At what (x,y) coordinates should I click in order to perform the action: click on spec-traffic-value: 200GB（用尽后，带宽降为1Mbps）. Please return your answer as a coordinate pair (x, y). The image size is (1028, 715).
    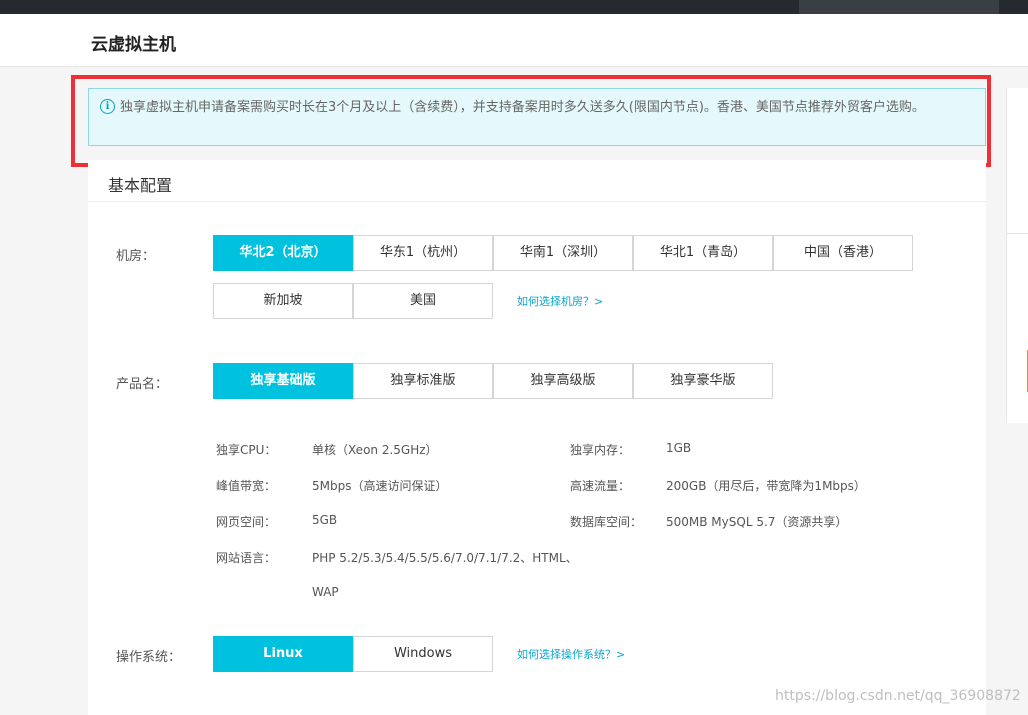
    Looking at the image, I should click on (766, 486).